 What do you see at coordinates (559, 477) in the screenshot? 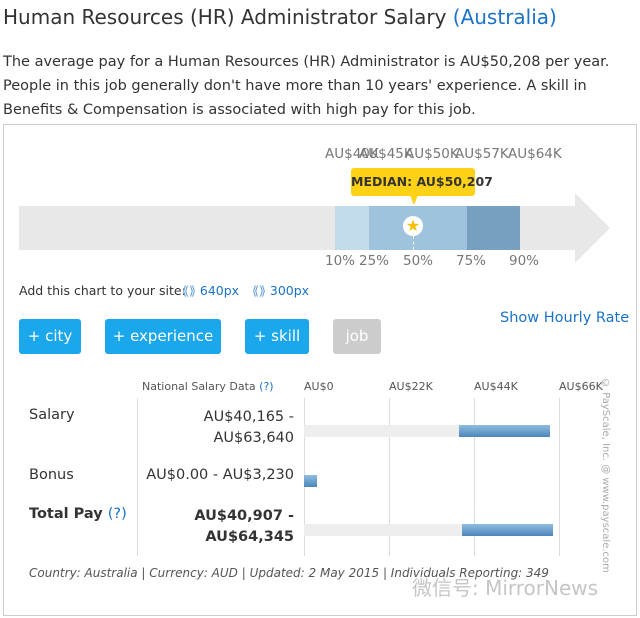
I see `gridline` at bounding box center [559, 477].